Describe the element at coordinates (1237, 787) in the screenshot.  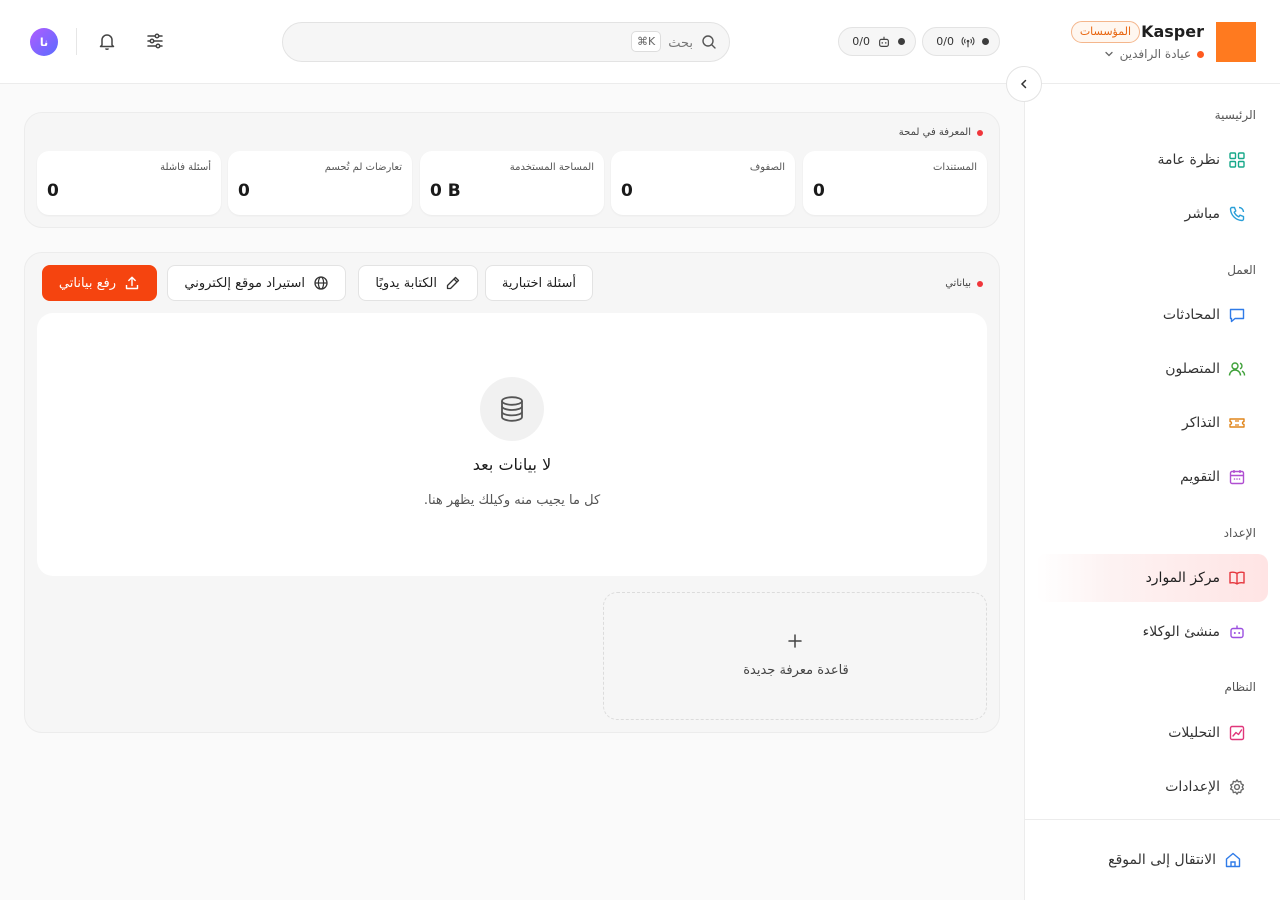
I see `gear-icon` at that location.